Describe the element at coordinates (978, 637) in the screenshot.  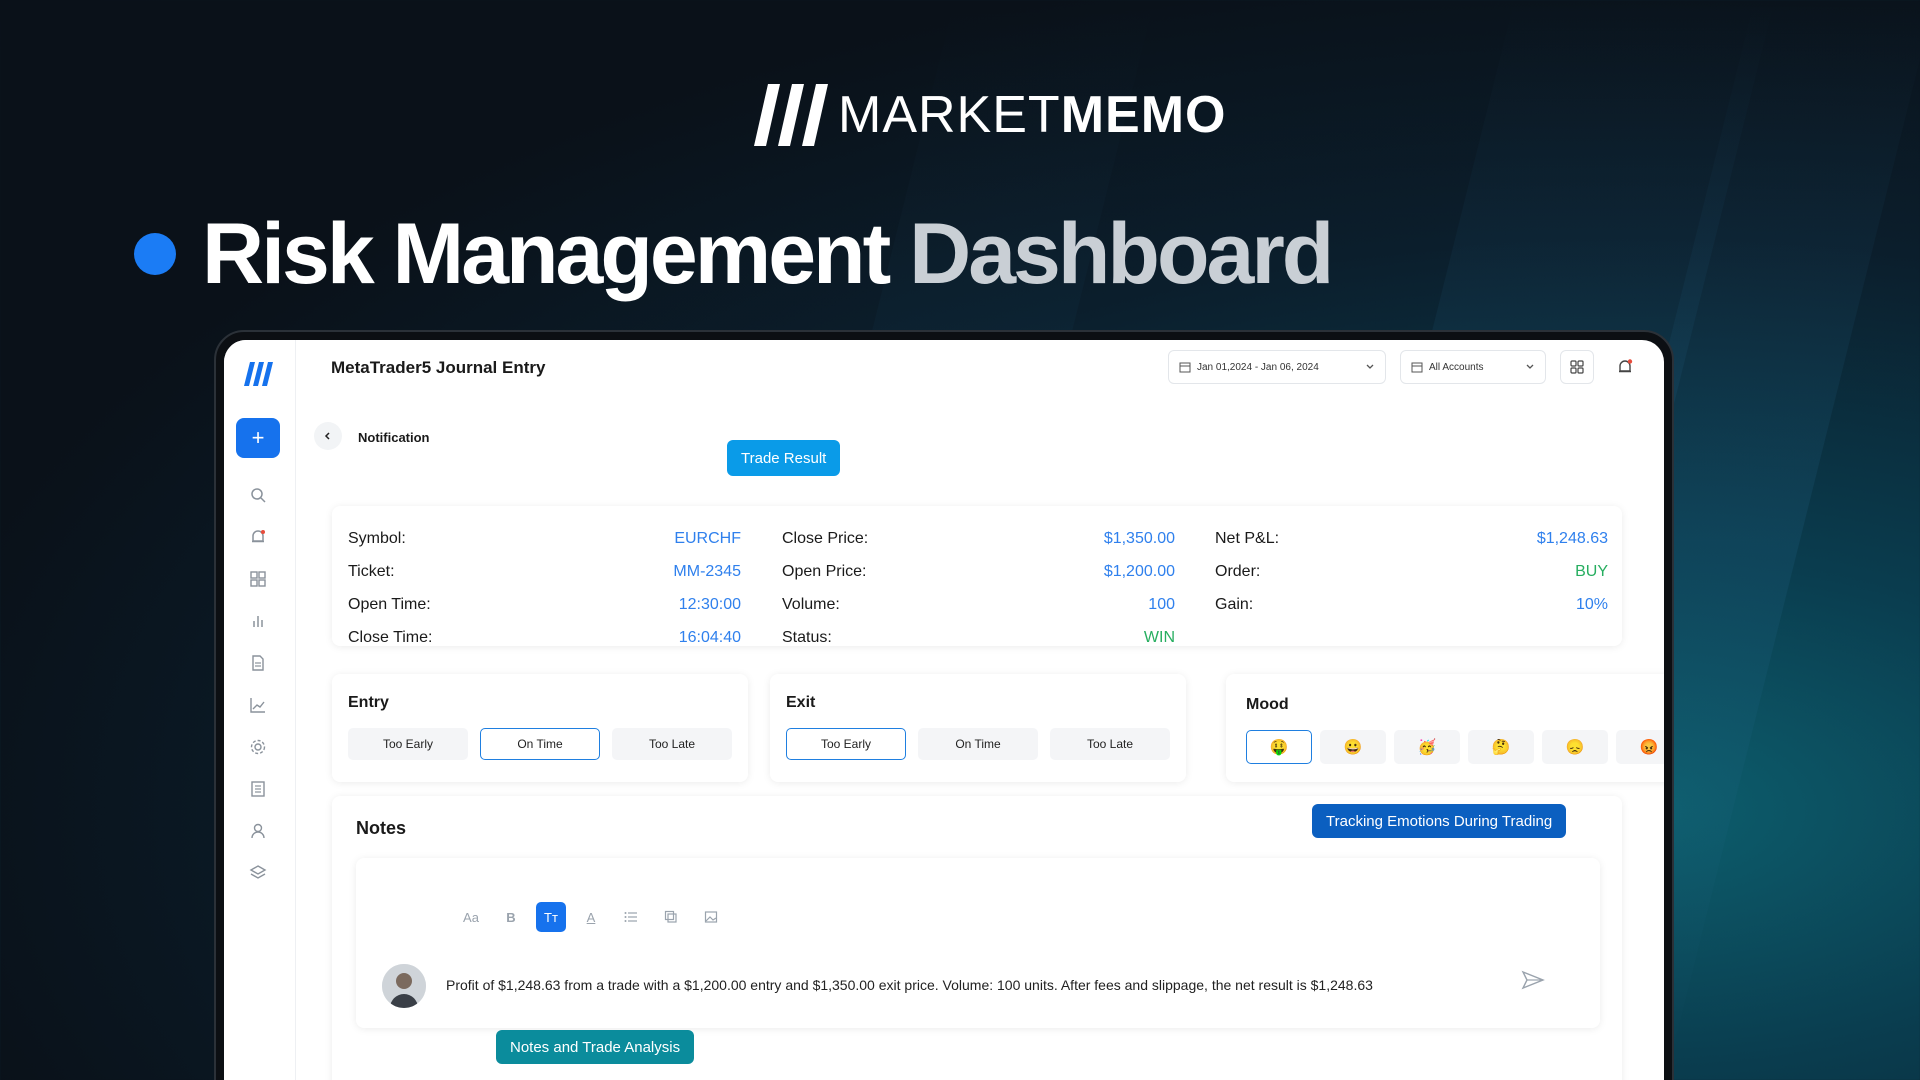
I see `trade-row: Status: WIN` at that location.